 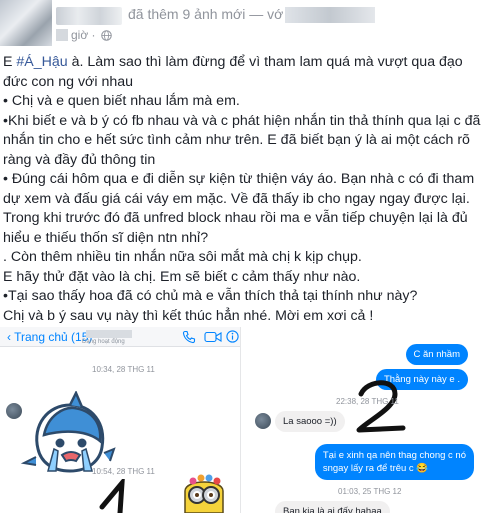 I want to click on minion-sticker, so click(x=204, y=493).